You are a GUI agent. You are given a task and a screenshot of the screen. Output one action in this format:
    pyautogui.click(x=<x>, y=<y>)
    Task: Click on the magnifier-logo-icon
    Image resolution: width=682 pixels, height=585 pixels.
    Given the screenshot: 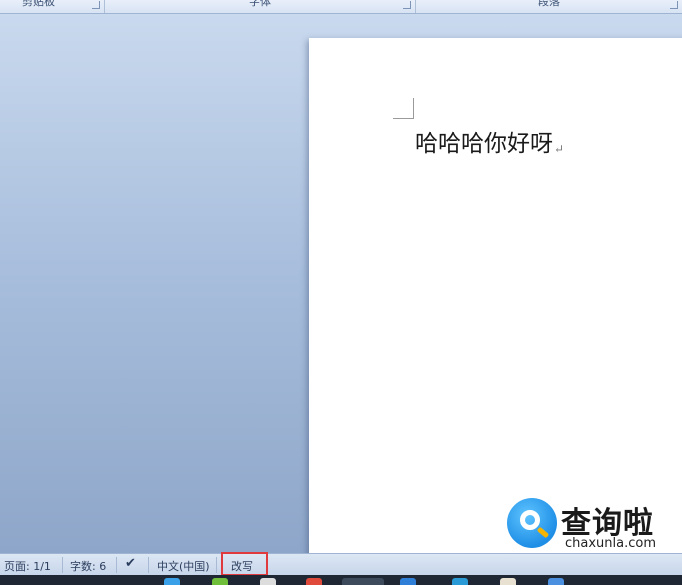 What is the action you would take?
    pyautogui.click(x=532, y=523)
    